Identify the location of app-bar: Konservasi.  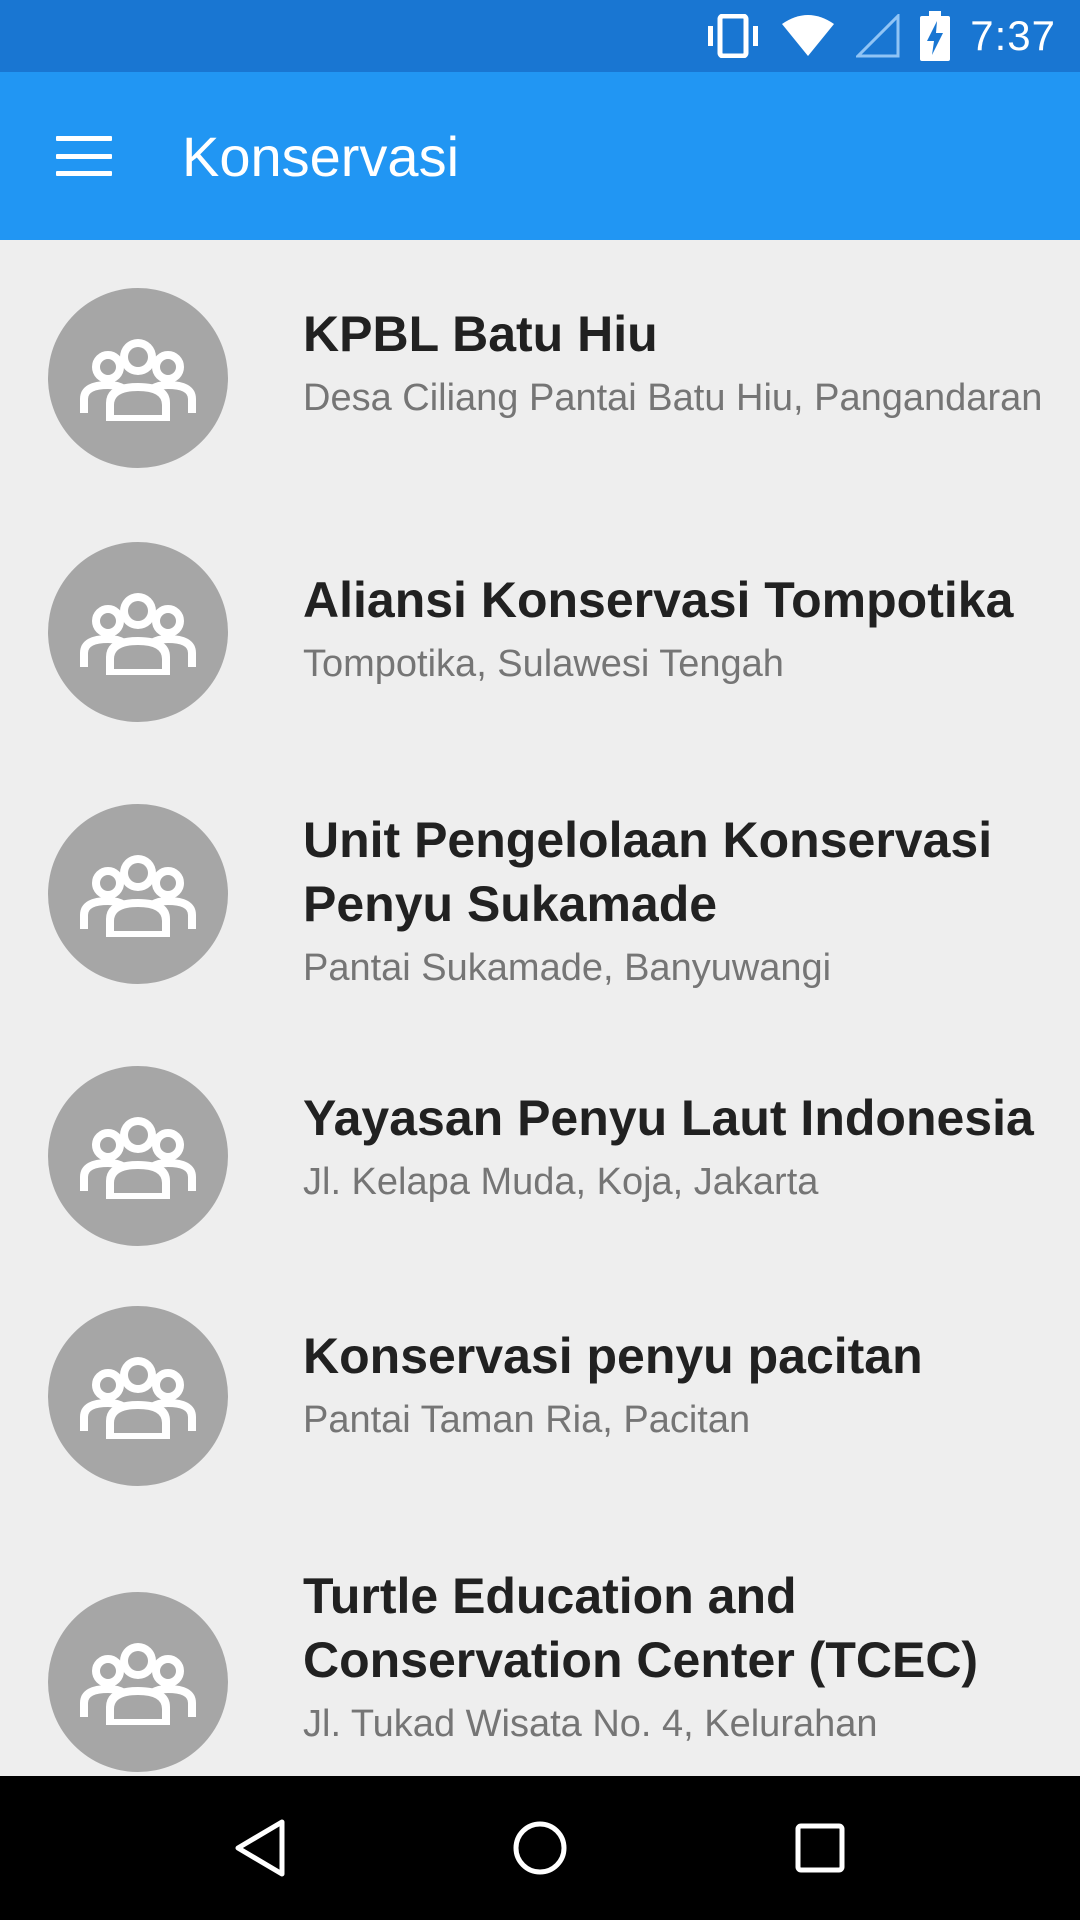
(540, 156).